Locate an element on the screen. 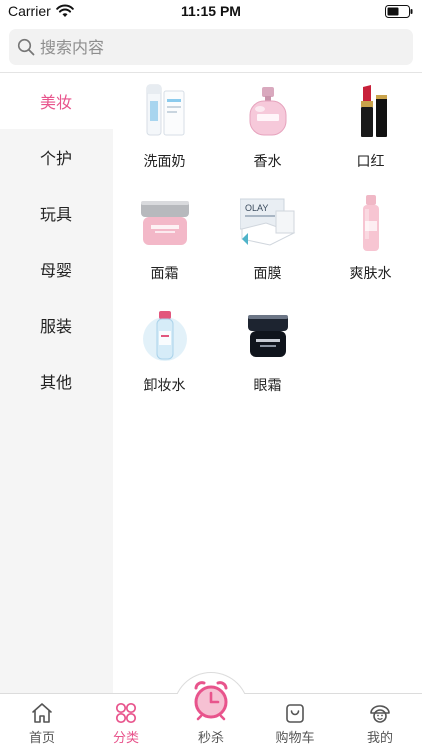  tab-label: 我的 is located at coordinates (379, 738).